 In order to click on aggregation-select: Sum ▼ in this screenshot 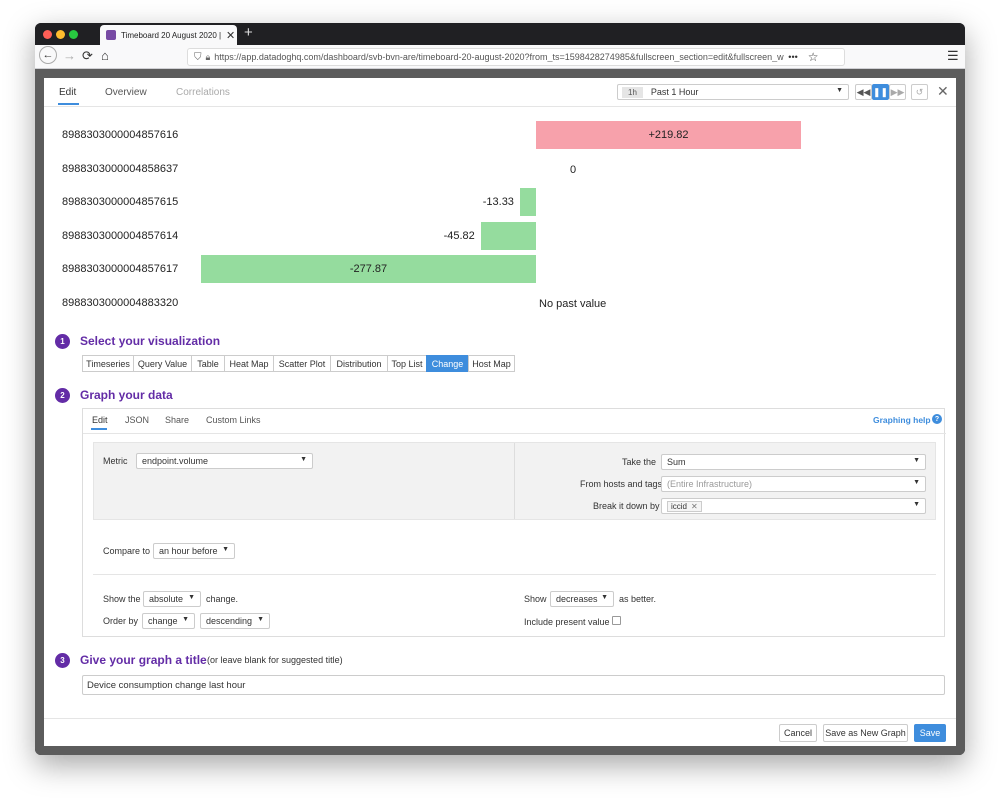, I will do `click(793, 462)`.